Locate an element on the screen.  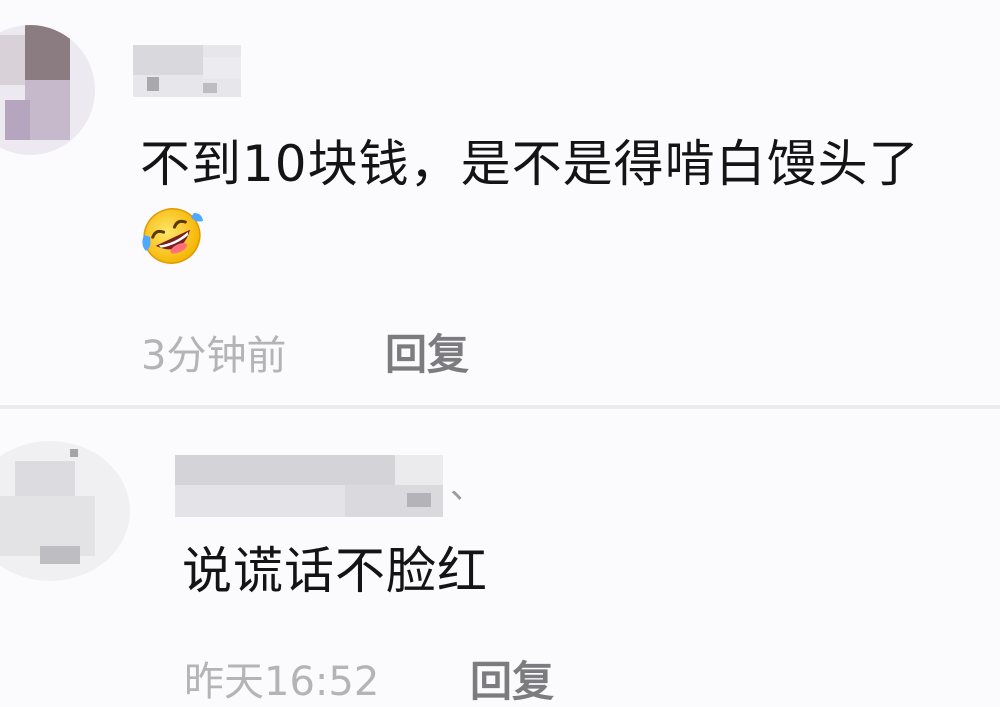
username-suffix: 、 is located at coordinates (467, 487).